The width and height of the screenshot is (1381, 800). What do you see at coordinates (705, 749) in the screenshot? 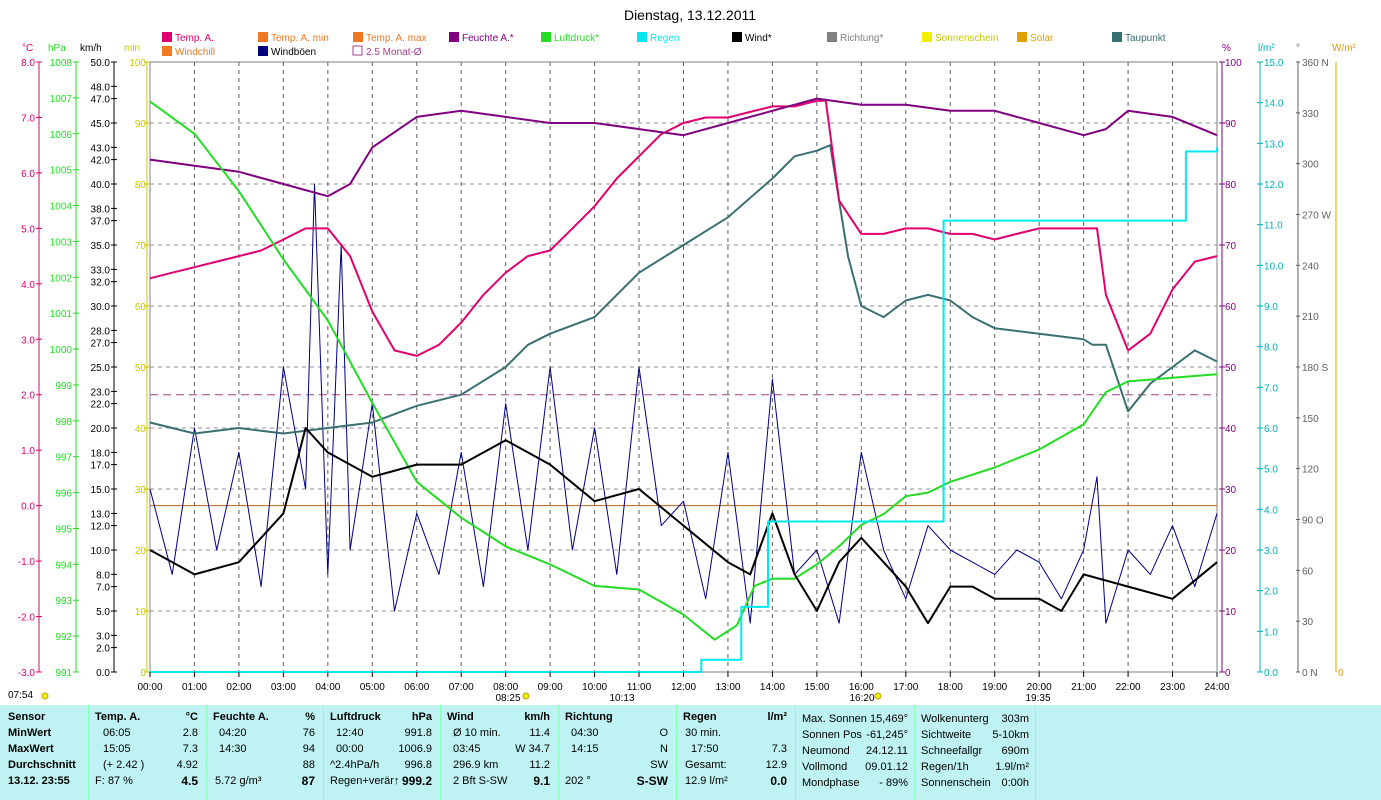
I see `rain-max-time: 17:50` at bounding box center [705, 749].